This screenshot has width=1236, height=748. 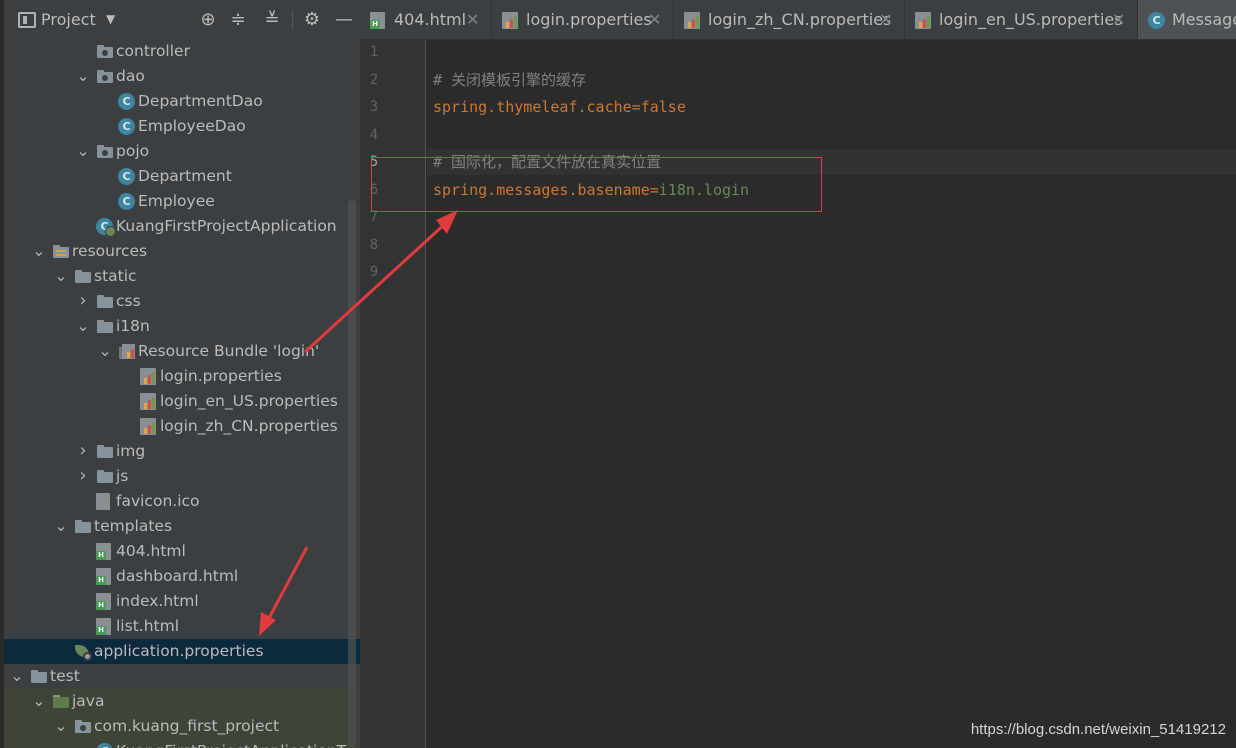 What do you see at coordinates (532, 107) in the screenshot?
I see `property-key: spring.thymeleaf.cache` at bounding box center [532, 107].